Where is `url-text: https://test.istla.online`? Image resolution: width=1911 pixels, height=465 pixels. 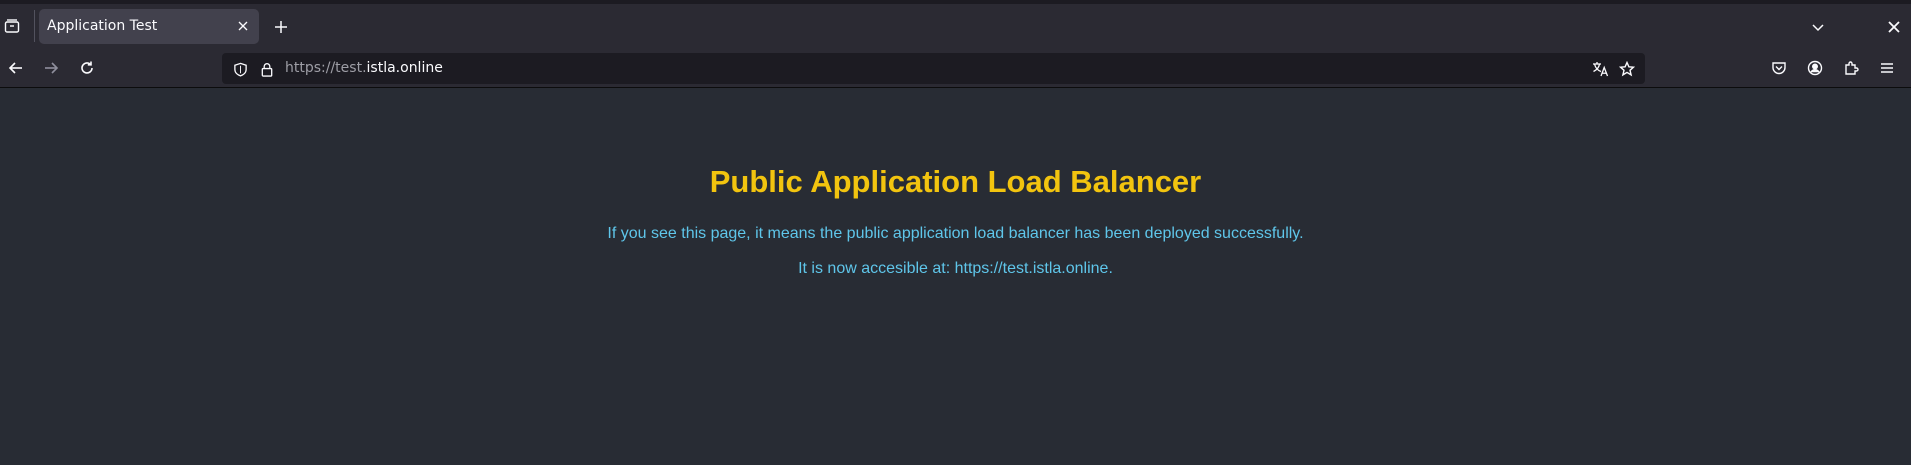
url-text: https://test.istla.online is located at coordinates (364, 68).